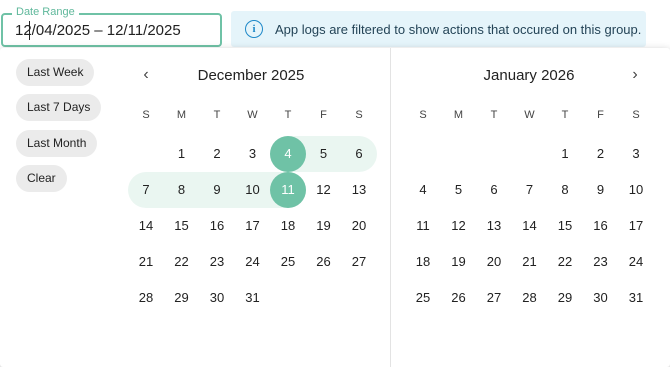  Describe the element at coordinates (59, 107) in the screenshot. I see `shortcut-last-7-days: Last 7 Days` at that location.